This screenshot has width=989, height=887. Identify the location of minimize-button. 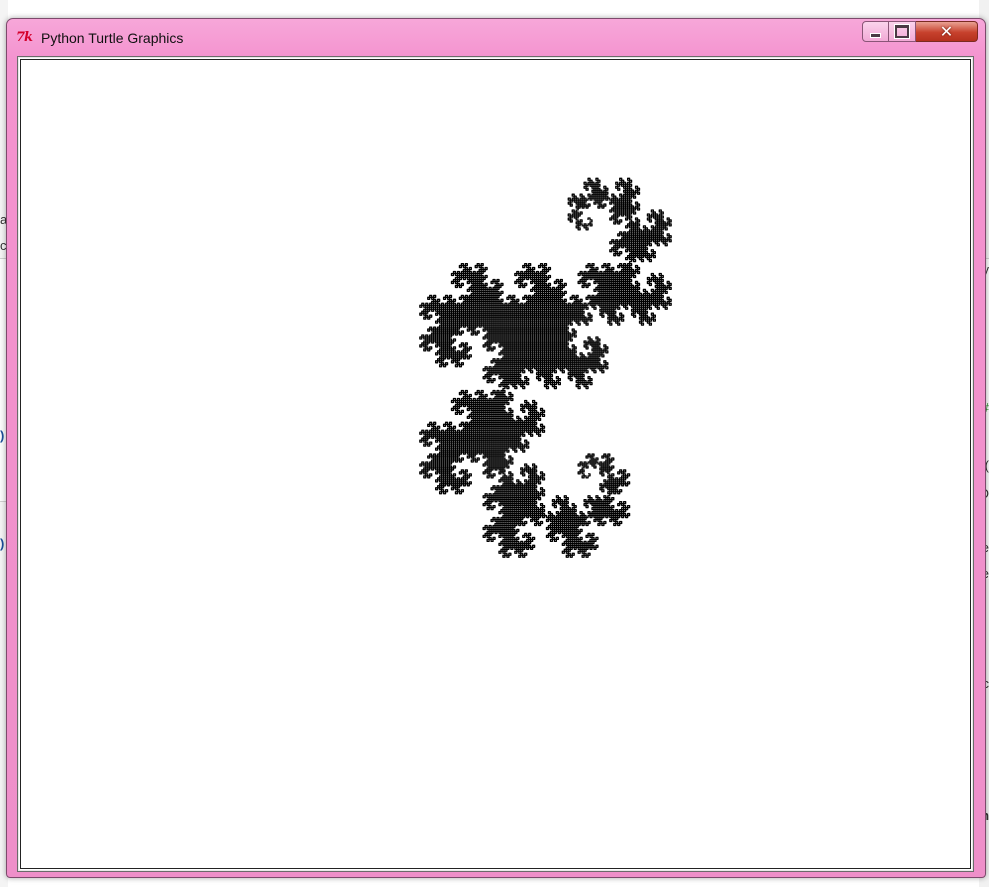
(875, 31).